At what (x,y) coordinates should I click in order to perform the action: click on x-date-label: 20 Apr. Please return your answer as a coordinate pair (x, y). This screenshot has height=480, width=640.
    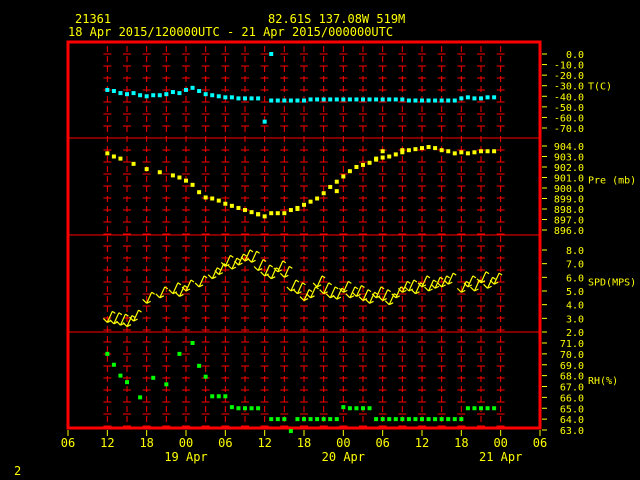
    Looking at the image, I should click on (343, 457).